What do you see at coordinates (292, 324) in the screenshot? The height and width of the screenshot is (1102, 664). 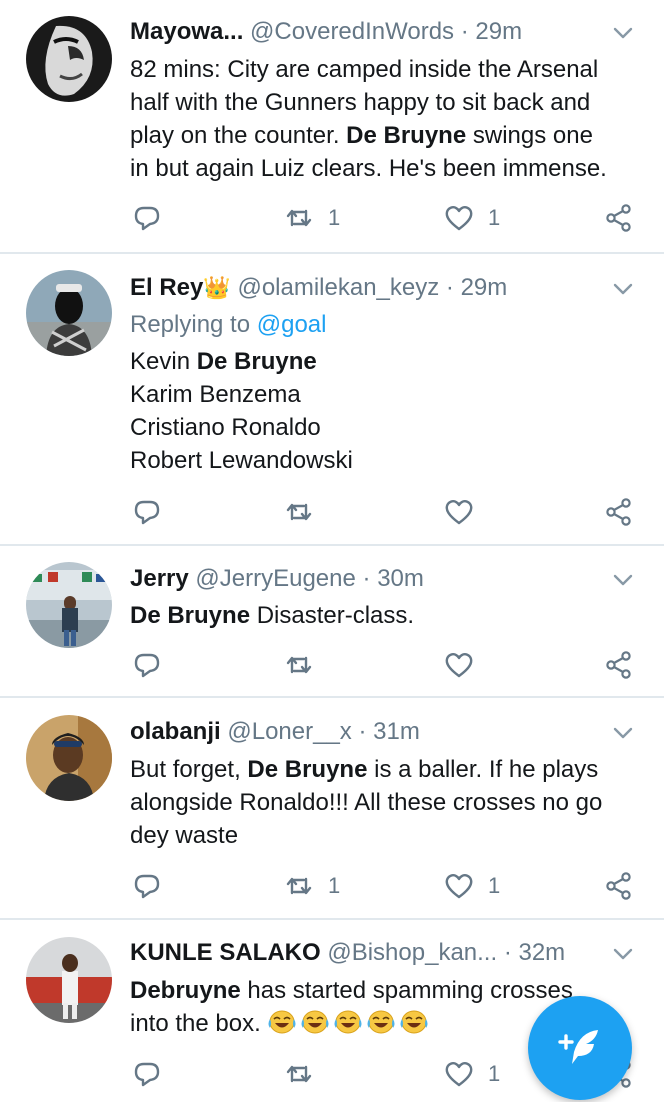 I see `replying-to-mention: @goal` at bounding box center [292, 324].